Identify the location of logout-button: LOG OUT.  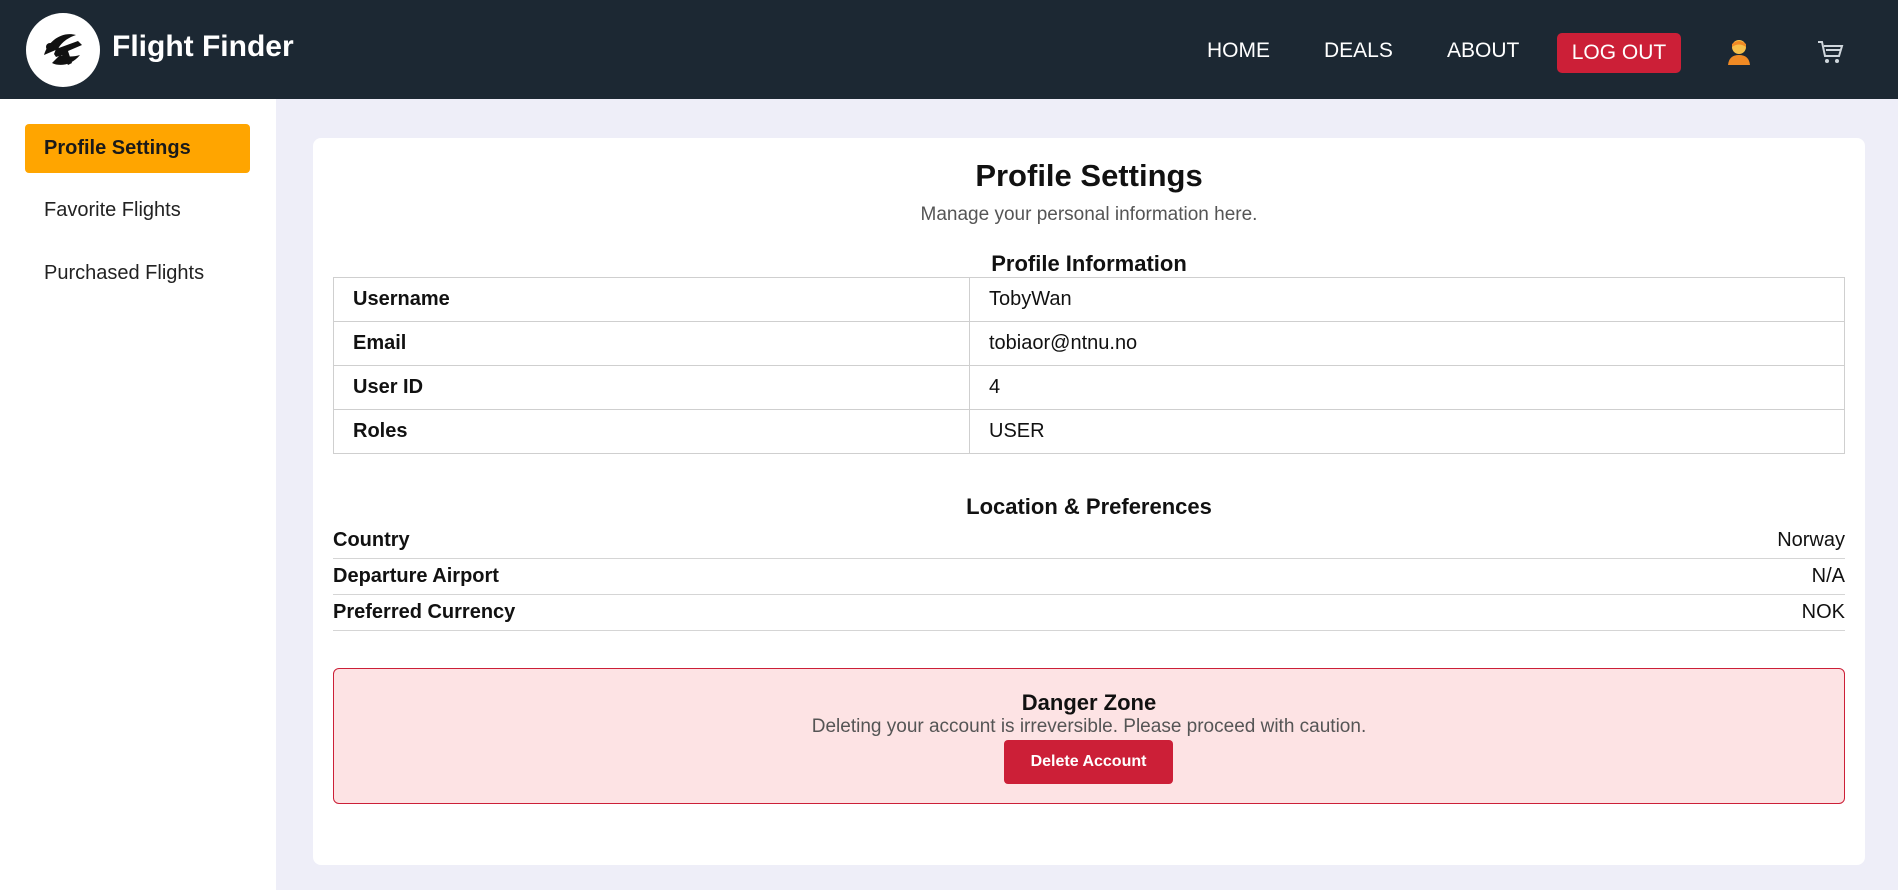
(1619, 53).